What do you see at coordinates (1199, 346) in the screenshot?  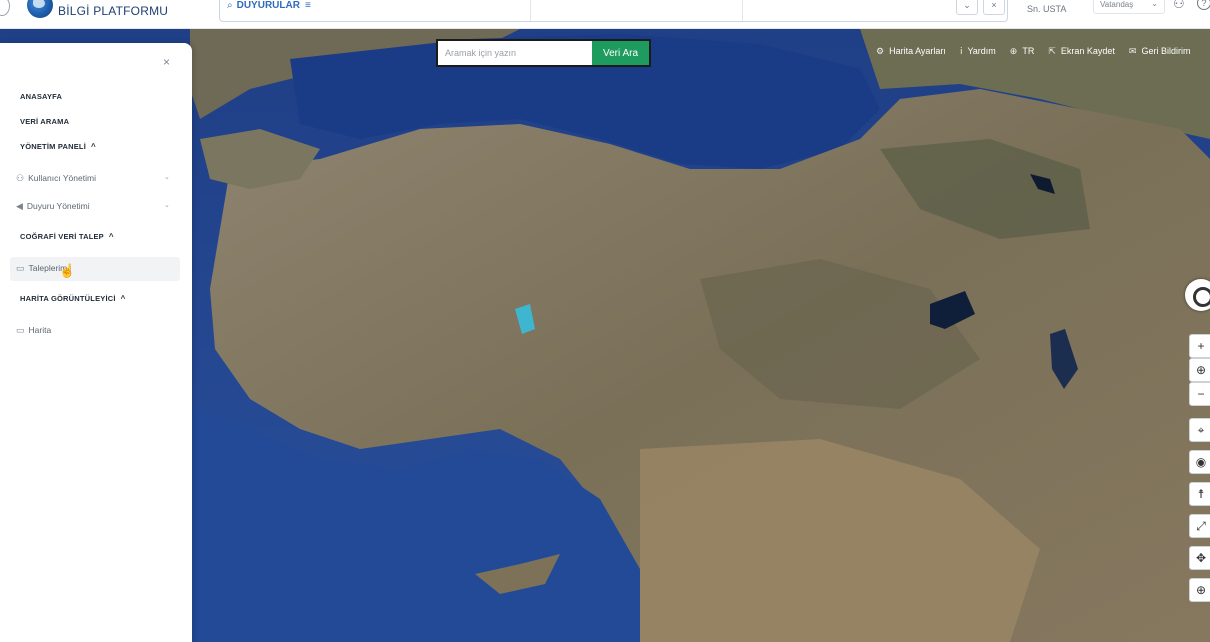 I see `zoom-in-button: +` at bounding box center [1199, 346].